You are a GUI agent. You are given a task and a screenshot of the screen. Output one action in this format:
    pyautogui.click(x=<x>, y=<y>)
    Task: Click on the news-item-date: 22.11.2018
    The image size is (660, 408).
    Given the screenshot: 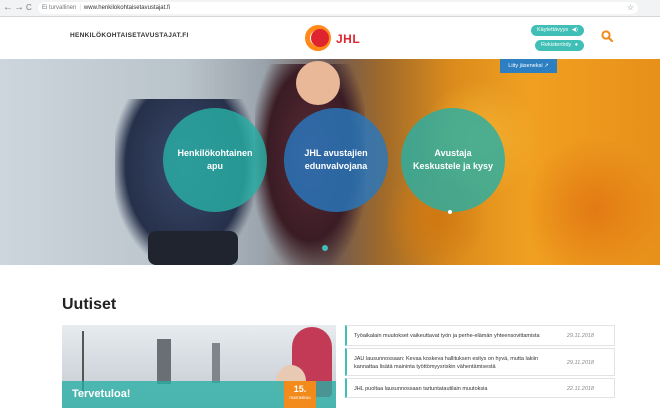 What is the action you would take?
    pyautogui.click(x=580, y=389)
    